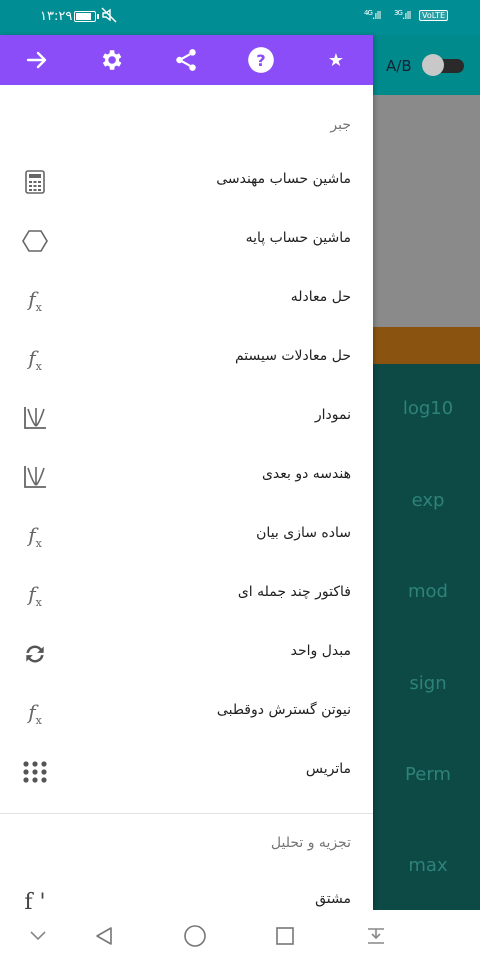 The image size is (480, 960). I want to click on menu-item-label: مبدل واحد, so click(320, 651).